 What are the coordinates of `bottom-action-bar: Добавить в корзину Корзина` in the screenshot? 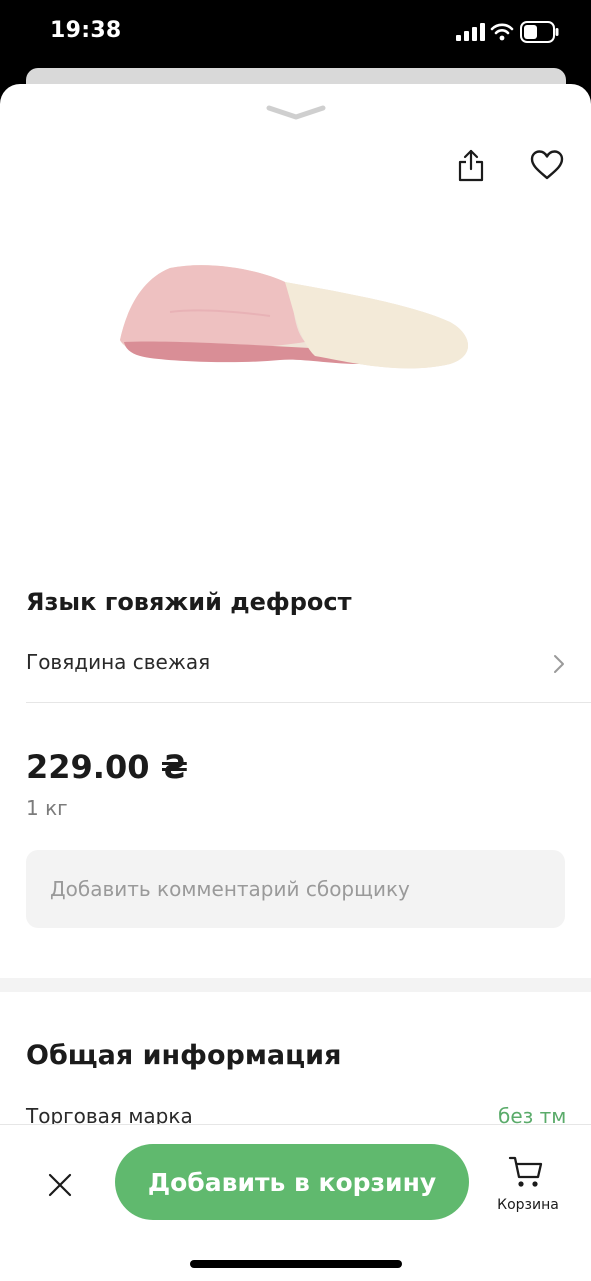 It's located at (295, 1202).